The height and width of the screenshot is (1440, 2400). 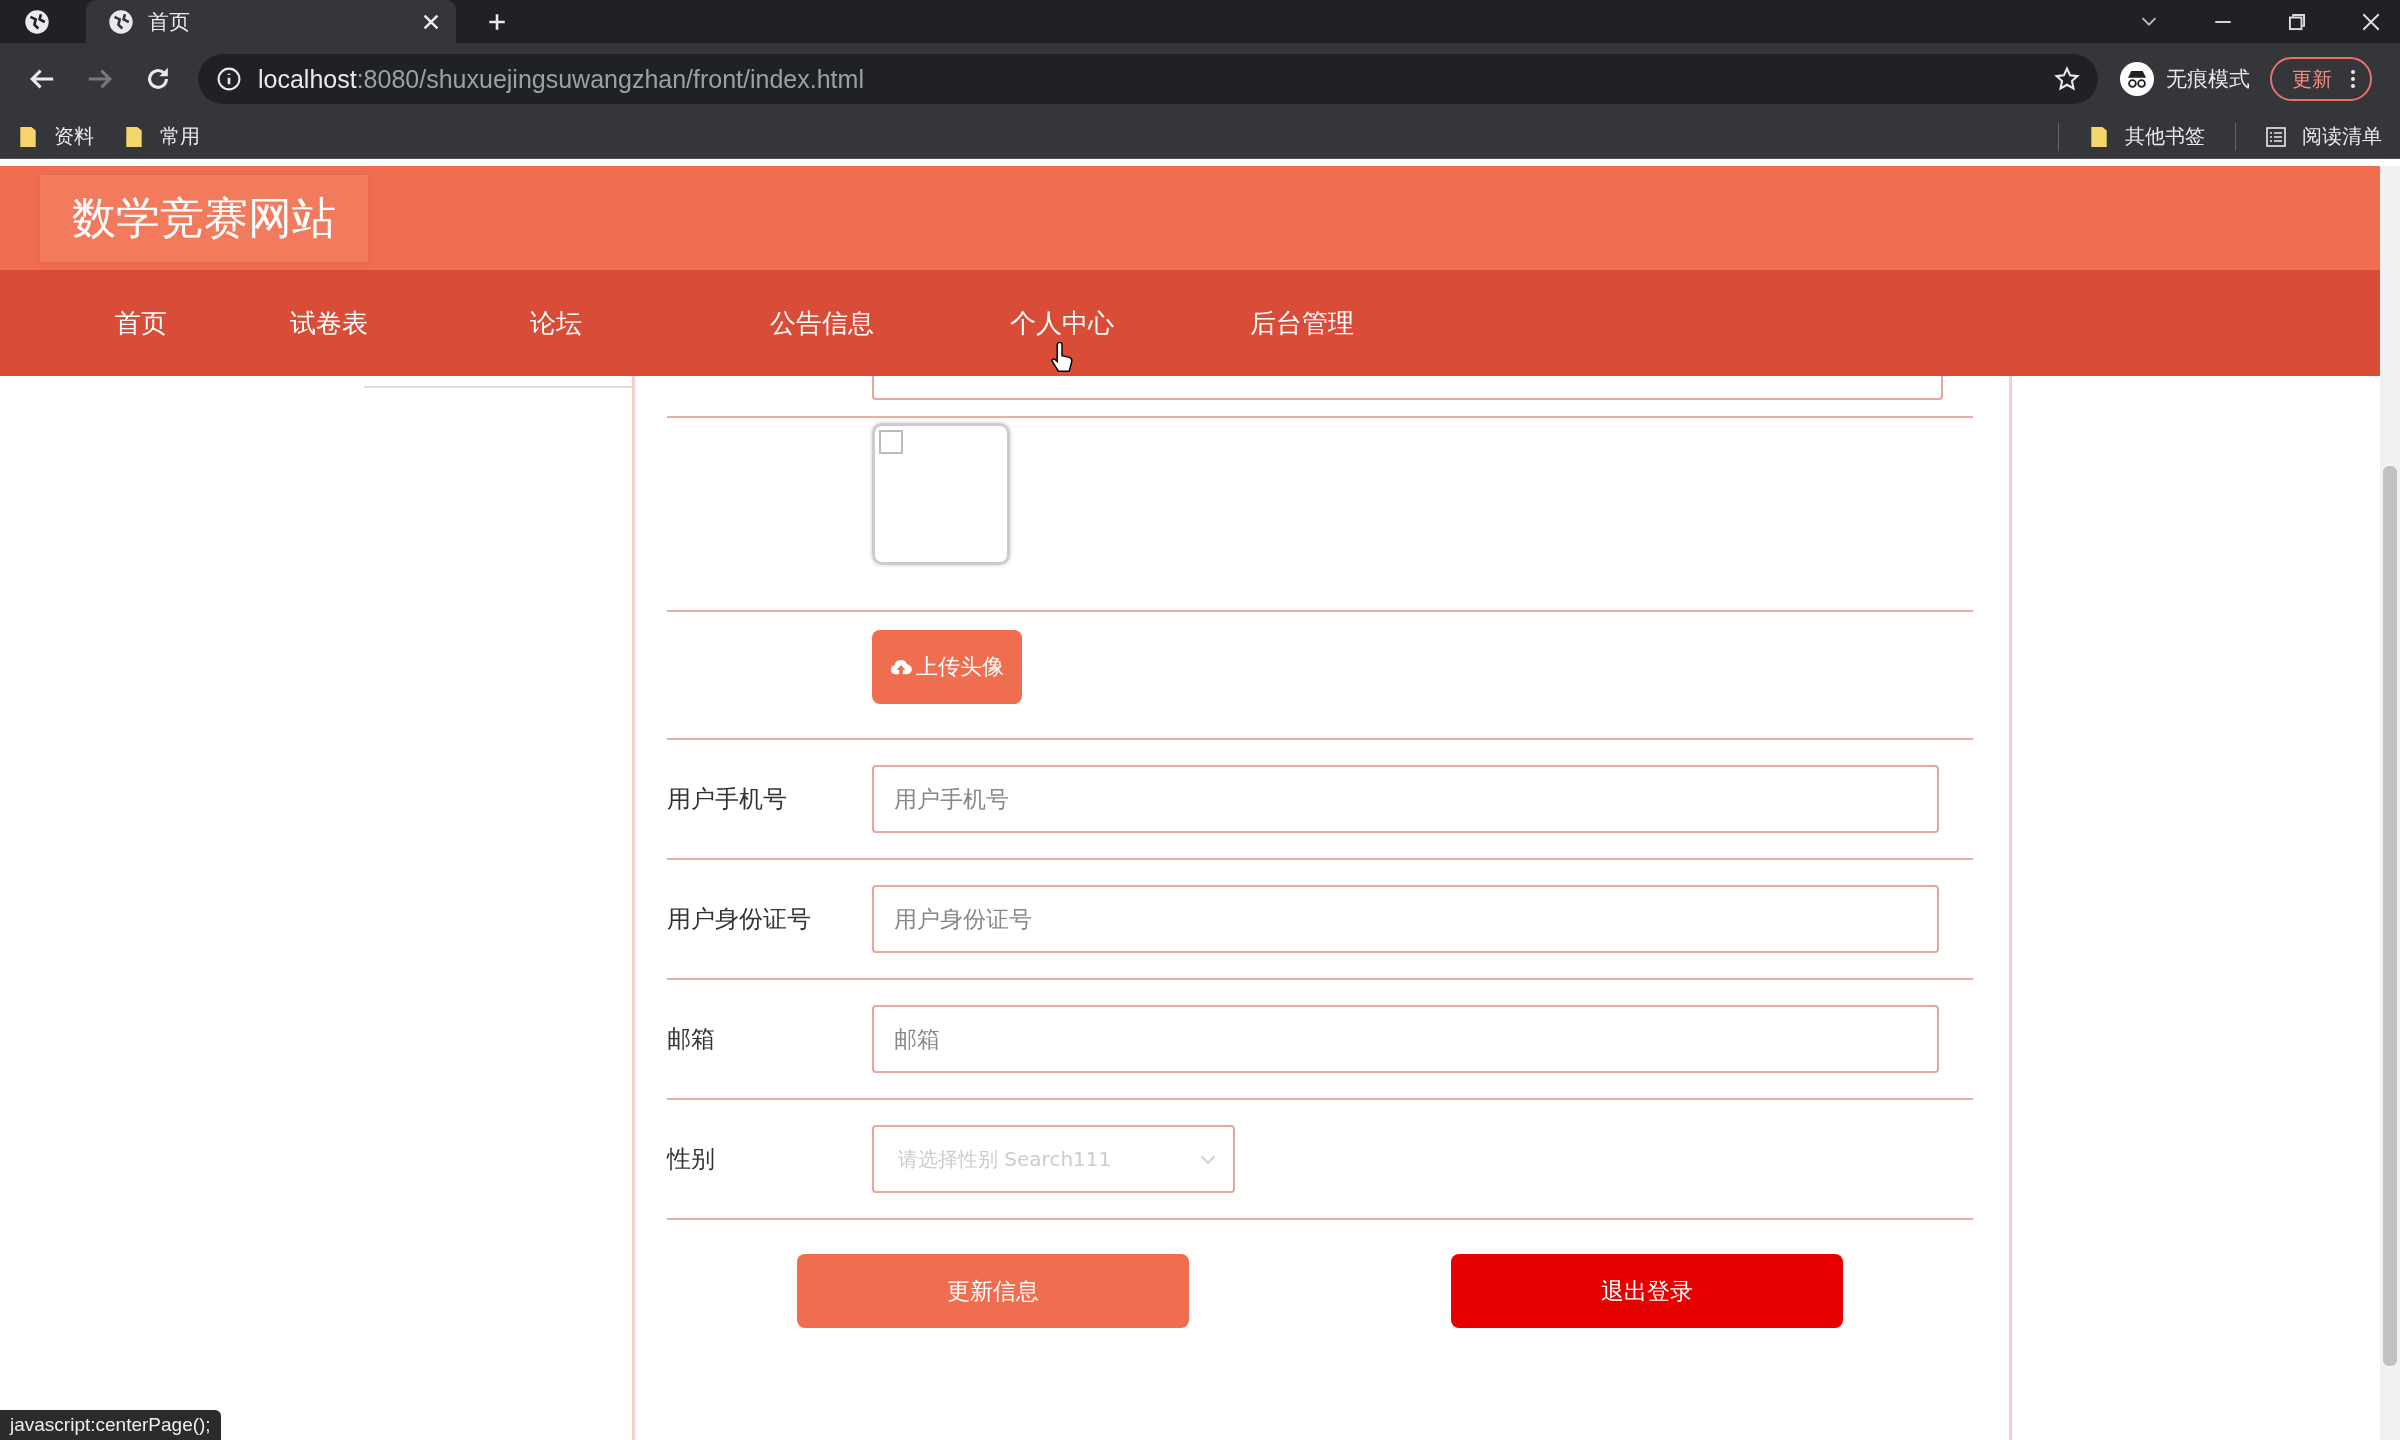 What do you see at coordinates (691, 1039) in the screenshot?
I see `field-label: 邮箱` at bounding box center [691, 1039].